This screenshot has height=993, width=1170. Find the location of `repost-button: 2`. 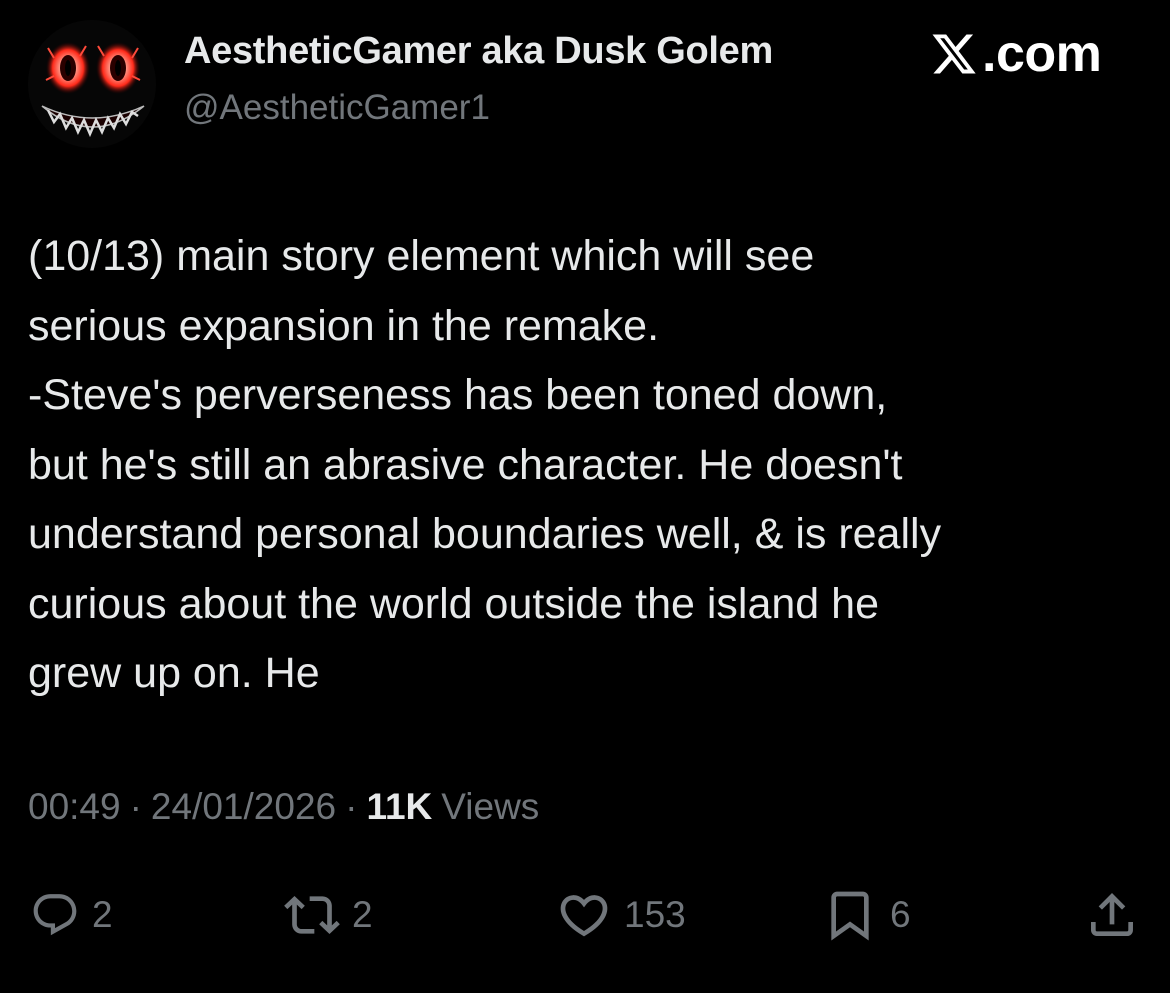

repost-button: 2 is located at coordinates (328, 915).